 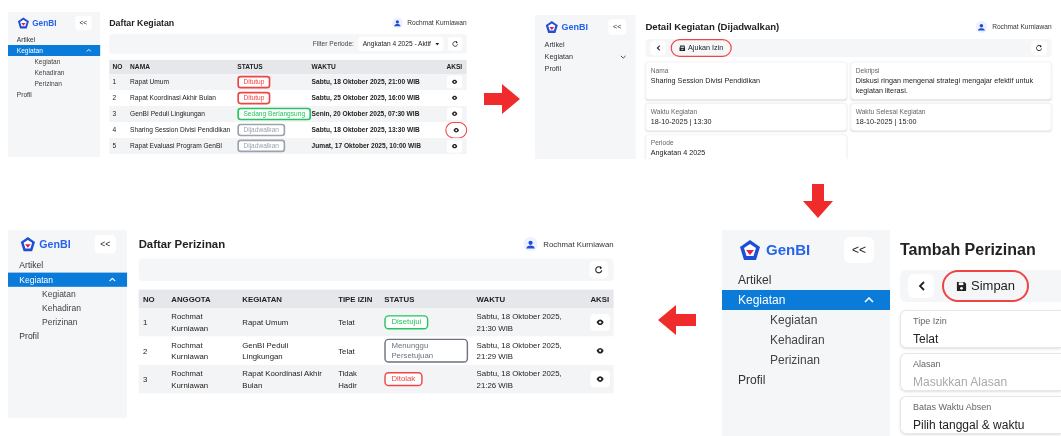 What do you see at coordinates (969, 425) in the screenshot?
I see `field-value: Pilih tanggal & waktu` at bounding box center [969, 425].